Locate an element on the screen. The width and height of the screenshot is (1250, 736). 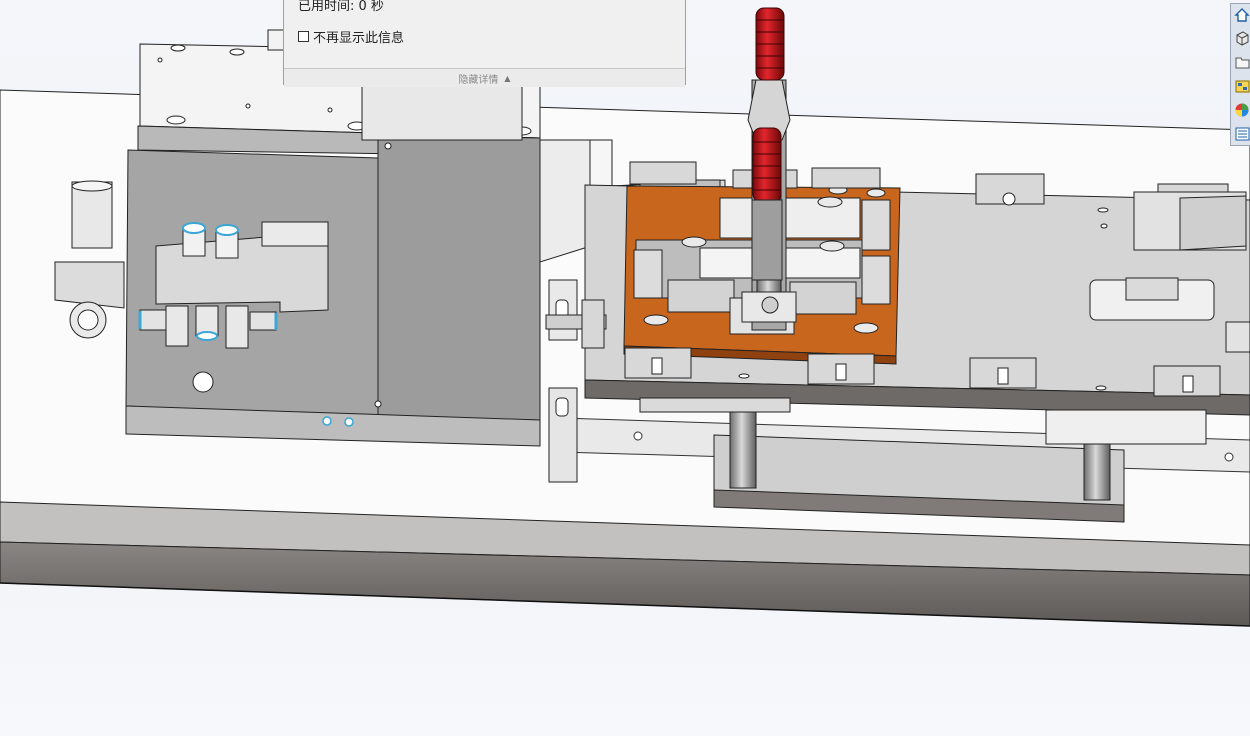
appearances-icon is located at coordinates (1241, 110).